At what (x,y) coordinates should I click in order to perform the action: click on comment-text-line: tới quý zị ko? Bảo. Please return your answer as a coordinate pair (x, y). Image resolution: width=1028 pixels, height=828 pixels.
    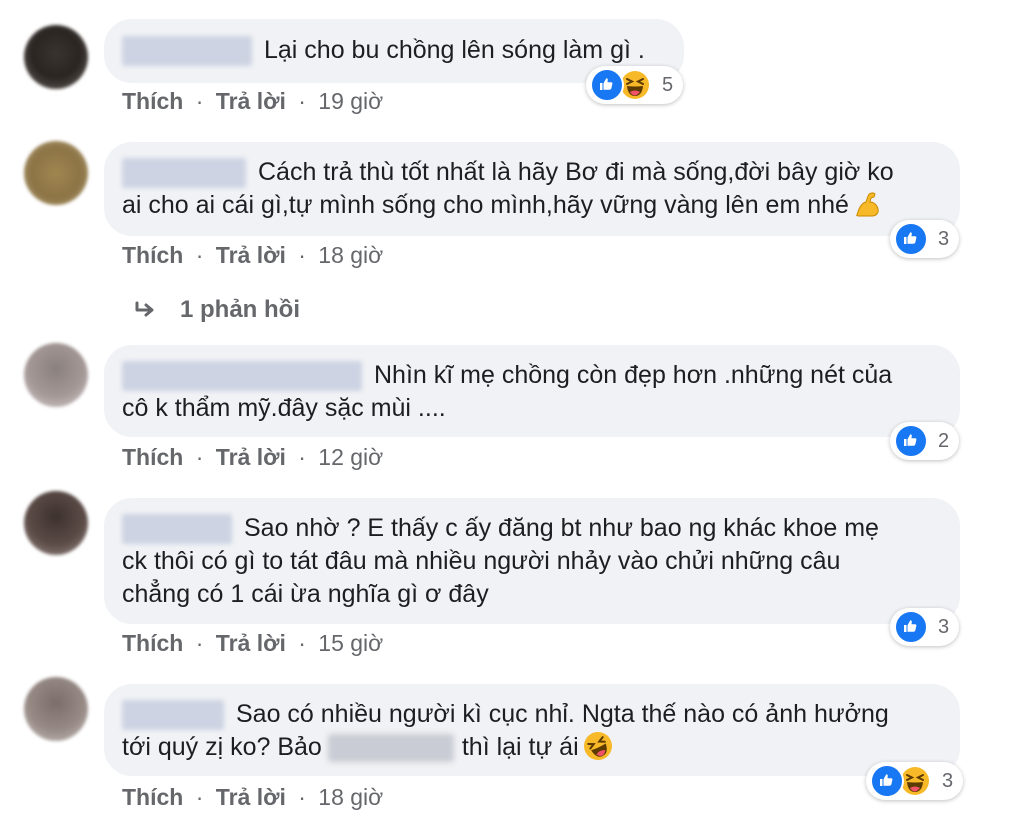
    Looking at the image, I should click on (222, 747).